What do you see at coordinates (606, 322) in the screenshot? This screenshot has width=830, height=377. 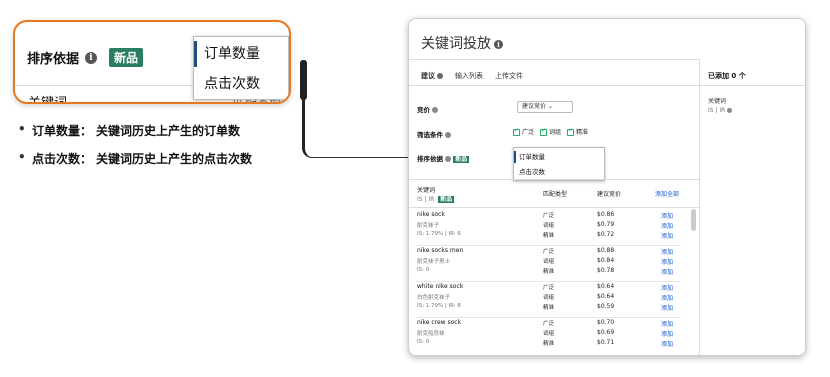 I see `suggested-bid: $0.70` at bounding box center [606, 322].